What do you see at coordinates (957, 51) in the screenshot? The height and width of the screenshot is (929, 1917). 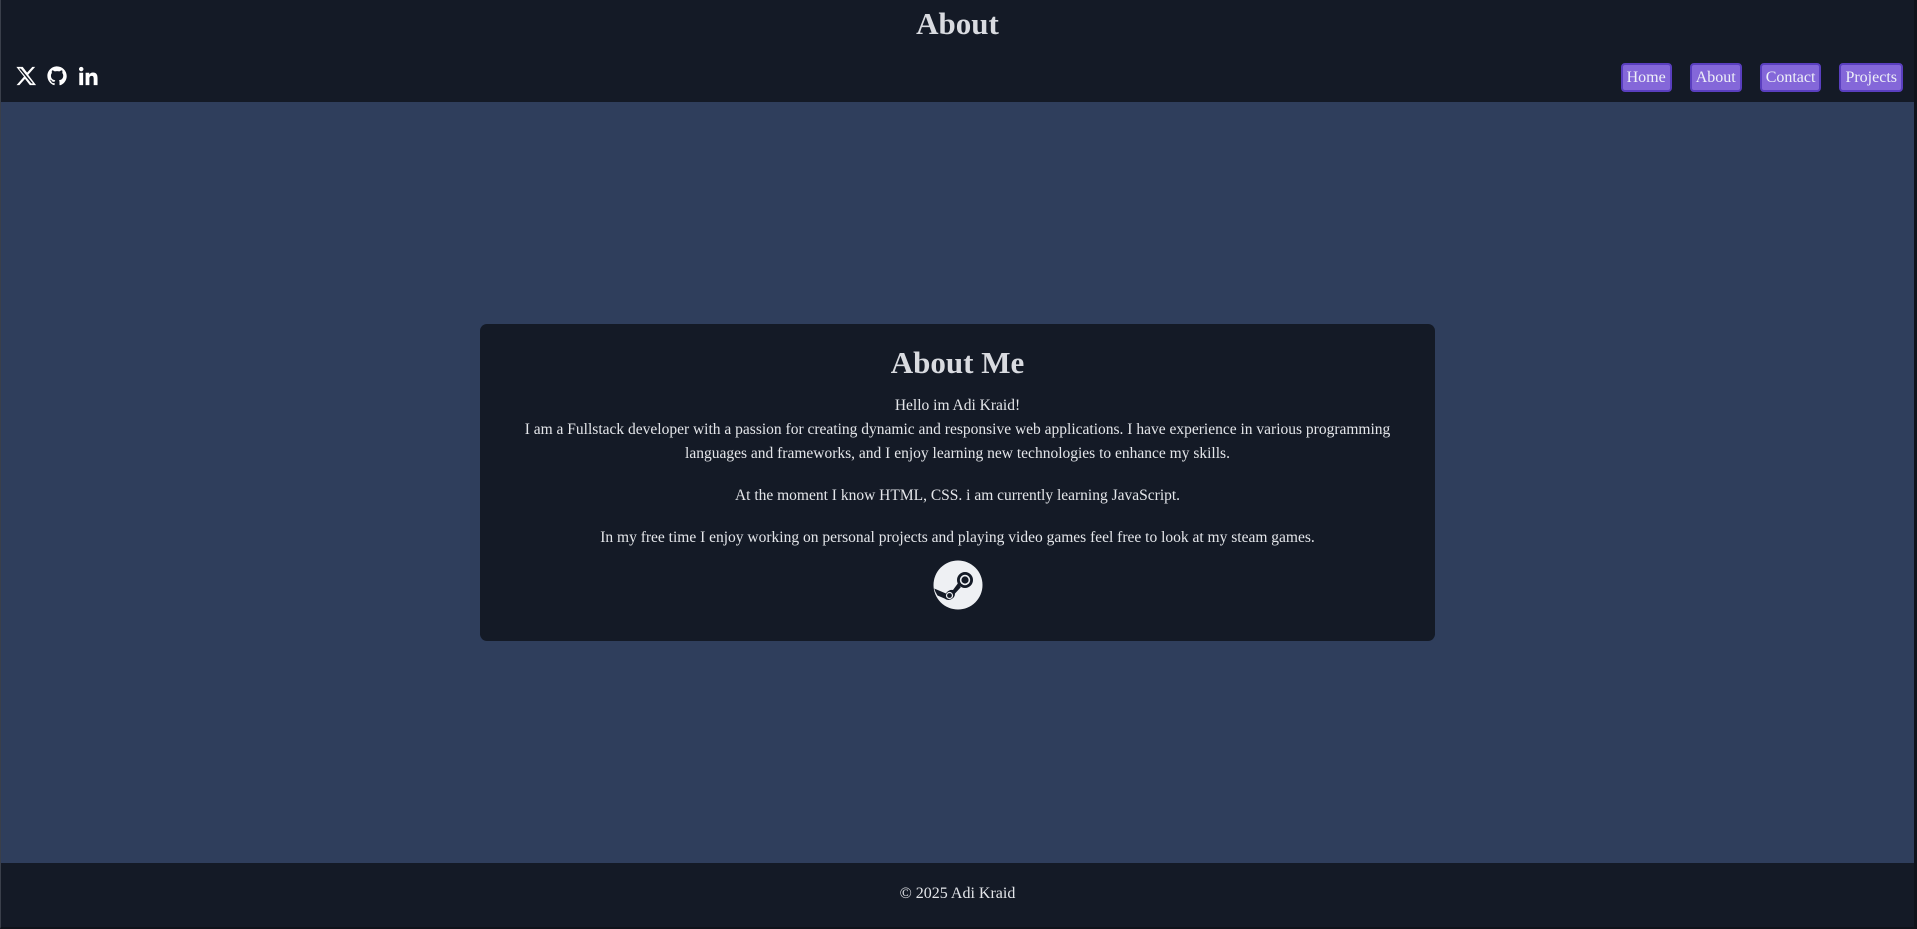 I see `site-header: About Home About Contact Projects` at bounding box center [957, 51].